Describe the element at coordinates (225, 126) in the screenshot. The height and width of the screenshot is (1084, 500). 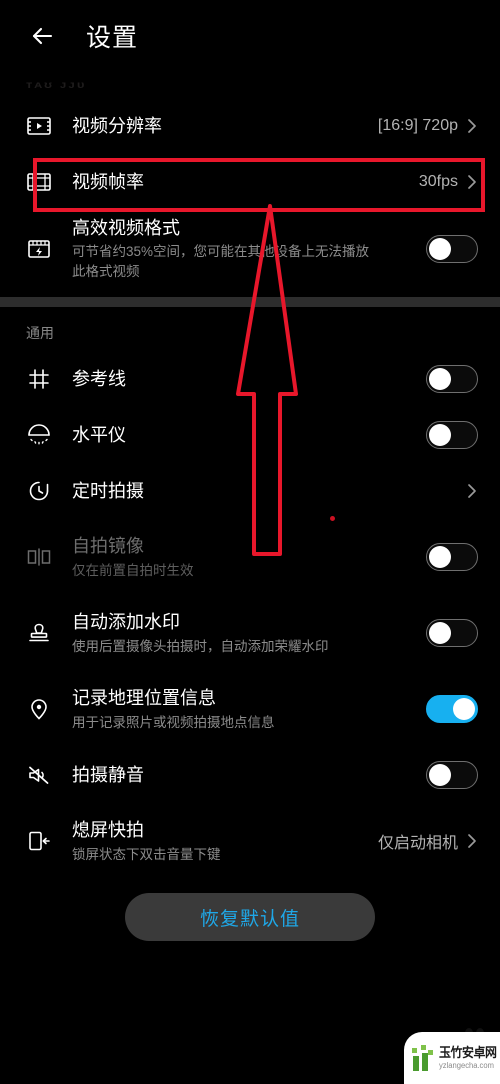
I see `row-labels: 视频分辨率` at that location.